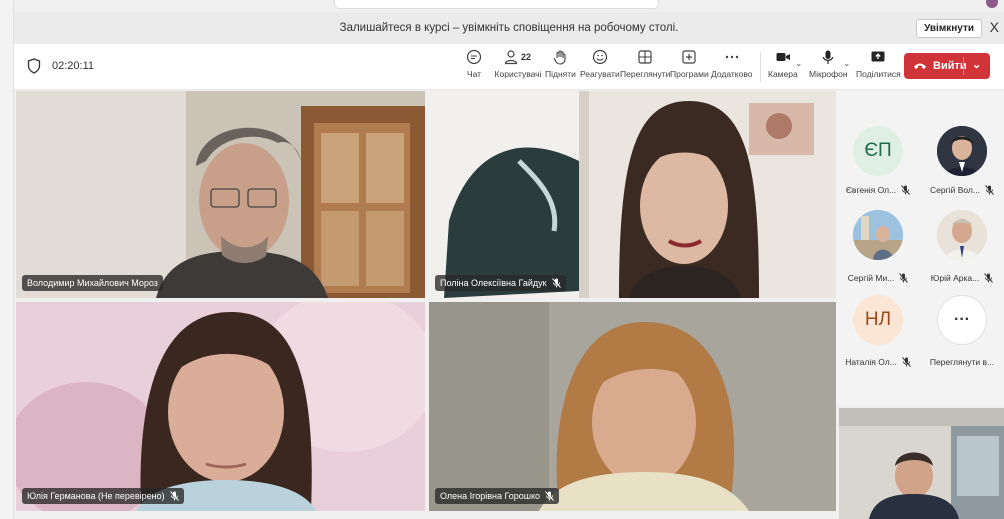 The height and width of the screenshot is (519, 1004). Describe the element at coordinates (950, 66) in the screenshot. I see `leave-label: Вийти` at that location.